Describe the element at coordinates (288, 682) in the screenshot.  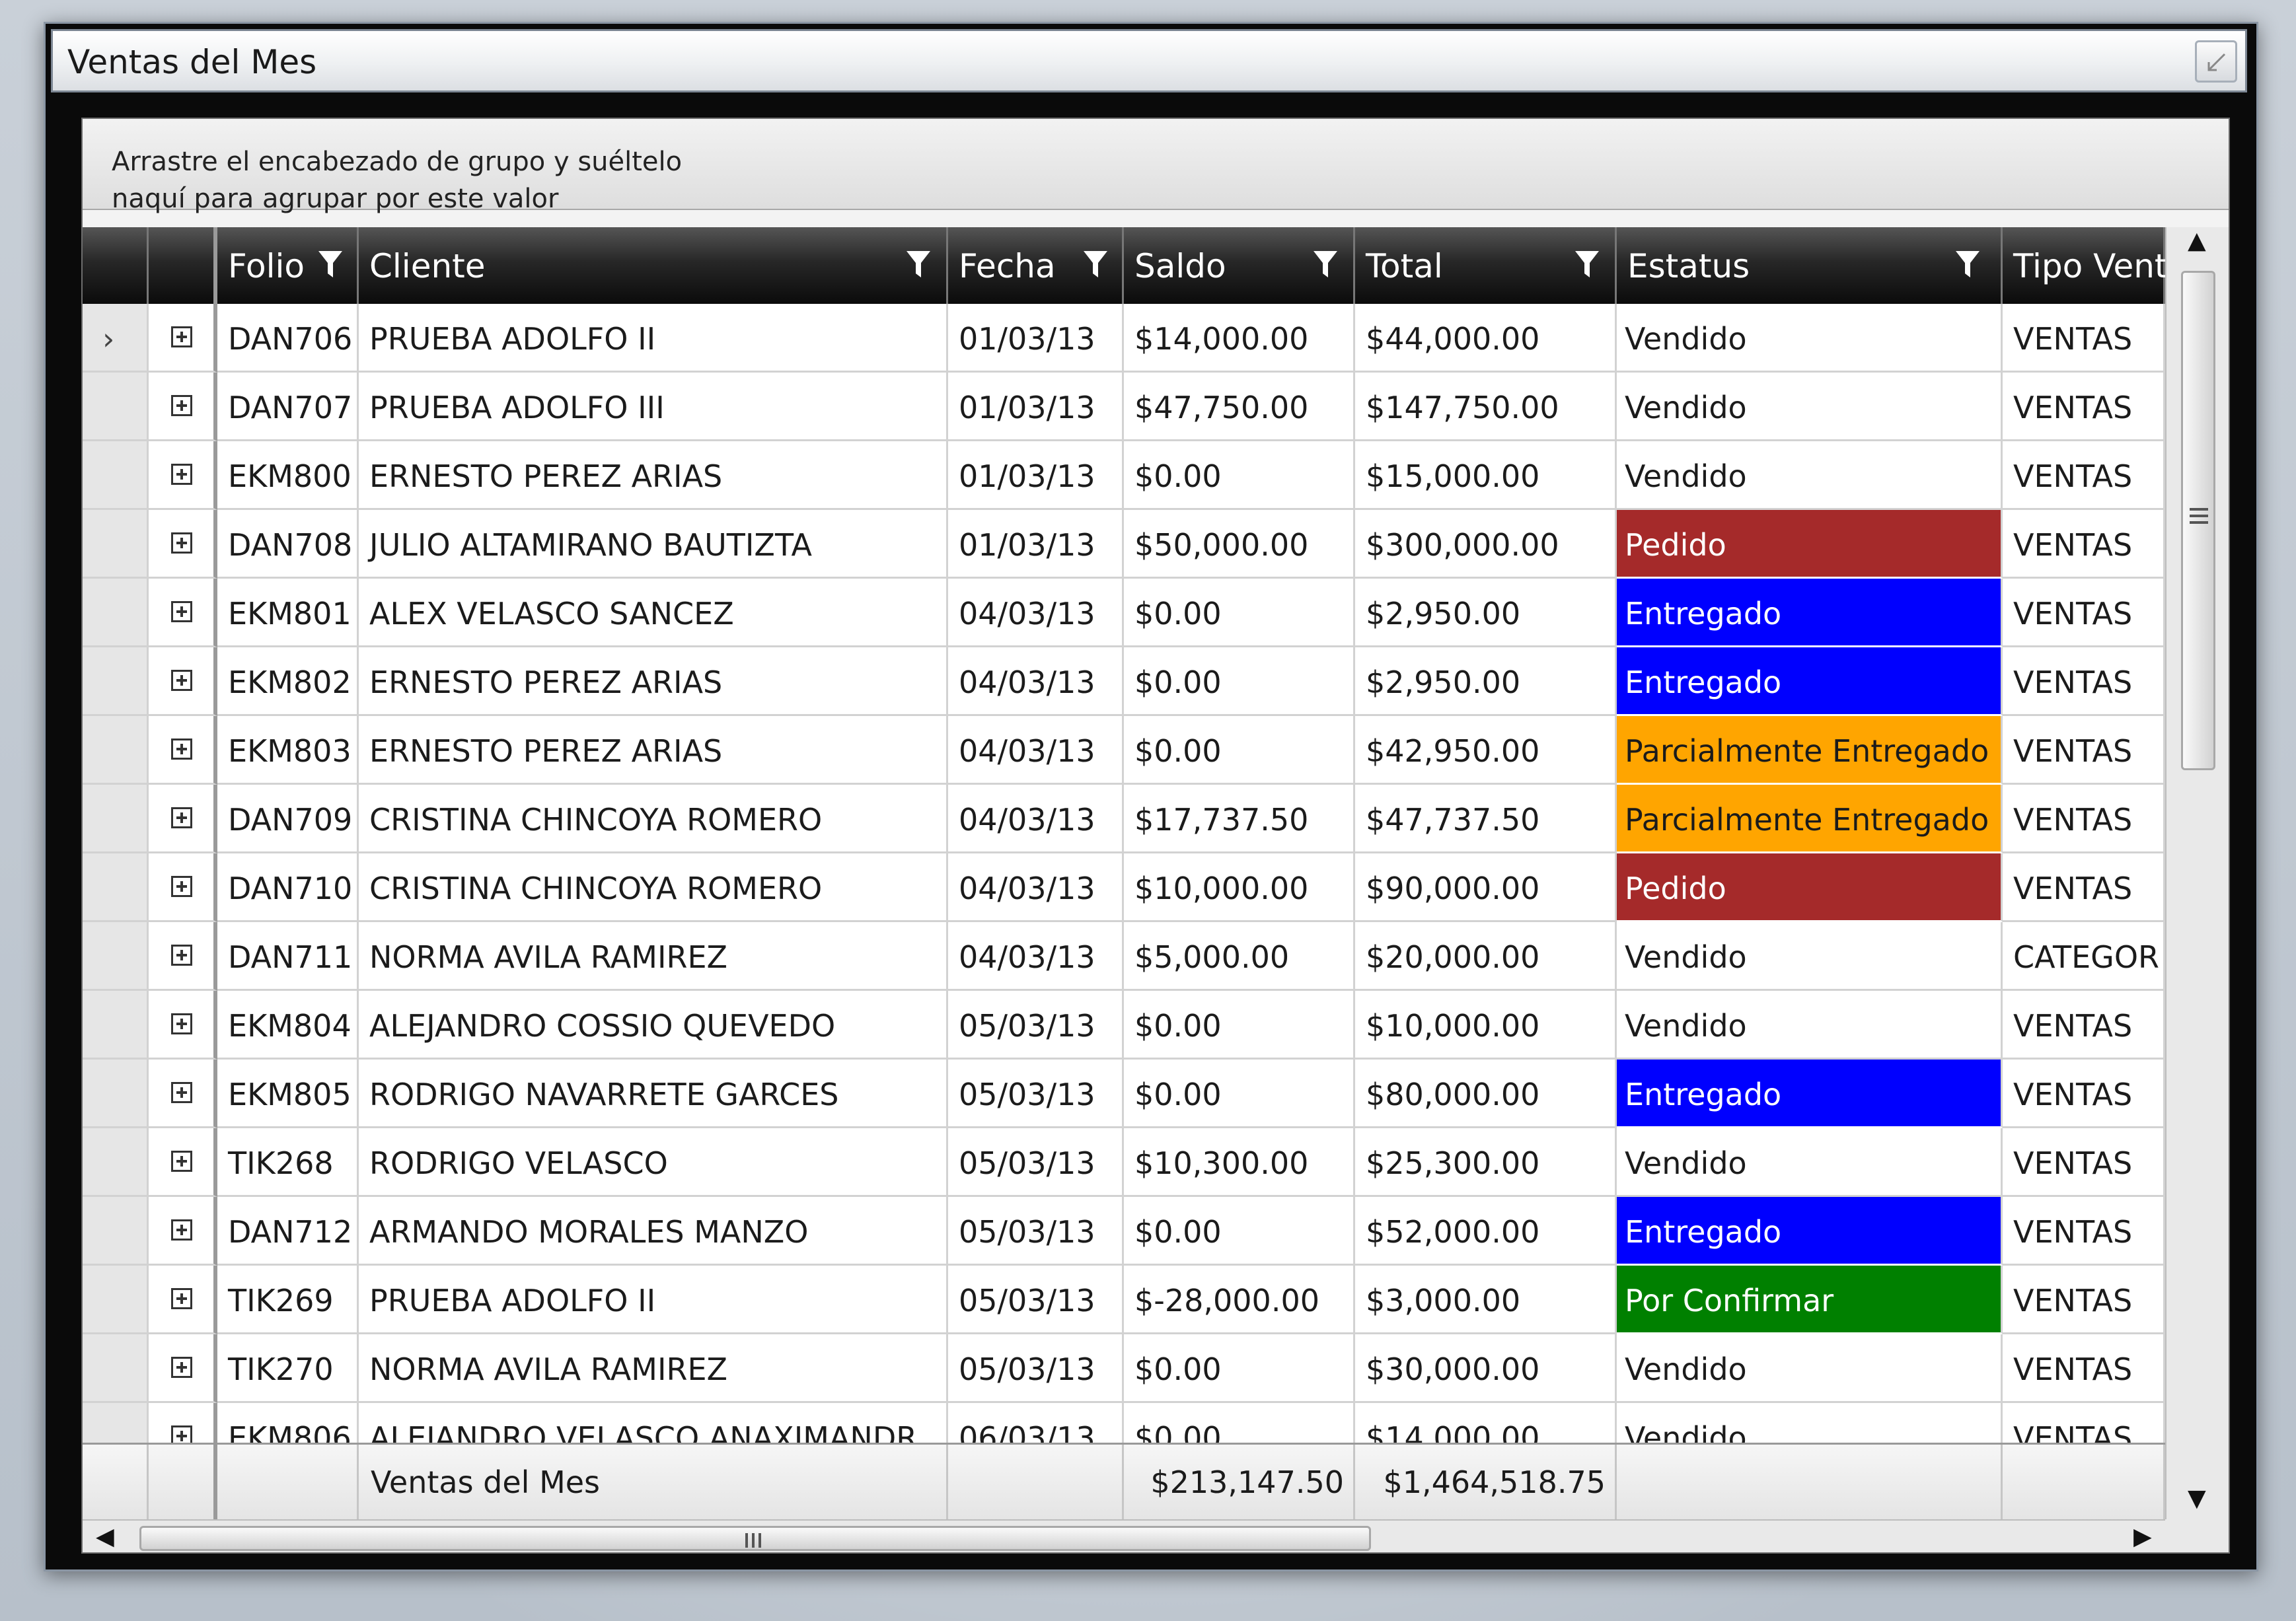
I see `cell-folio: EKM802` at that location.